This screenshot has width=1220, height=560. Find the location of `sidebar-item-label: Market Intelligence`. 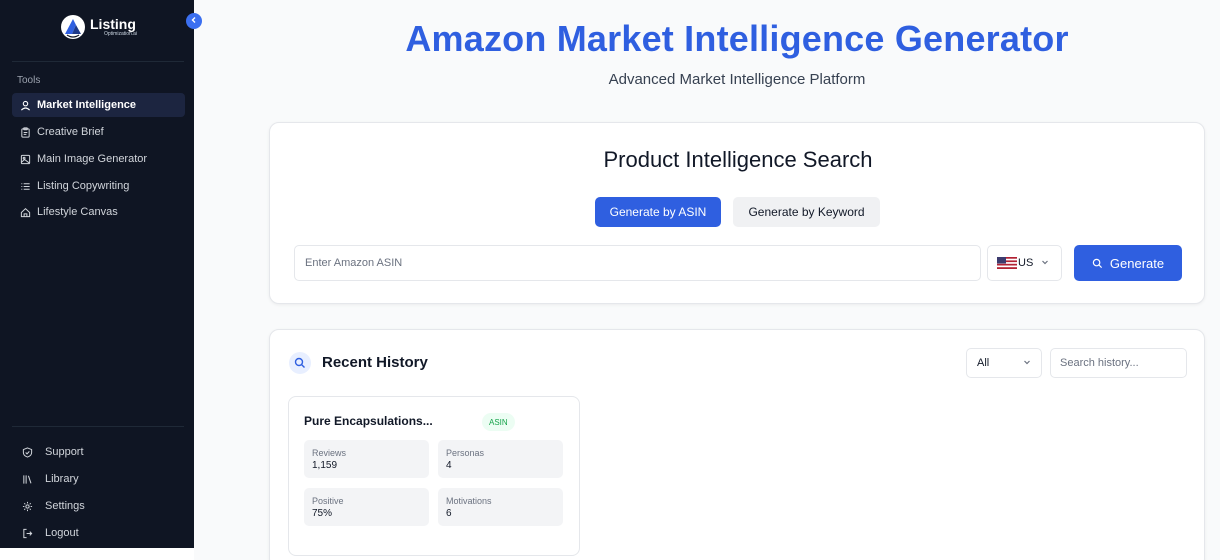

sidebar-item-label: Market Intelligence is located at coordinates (87, 105).